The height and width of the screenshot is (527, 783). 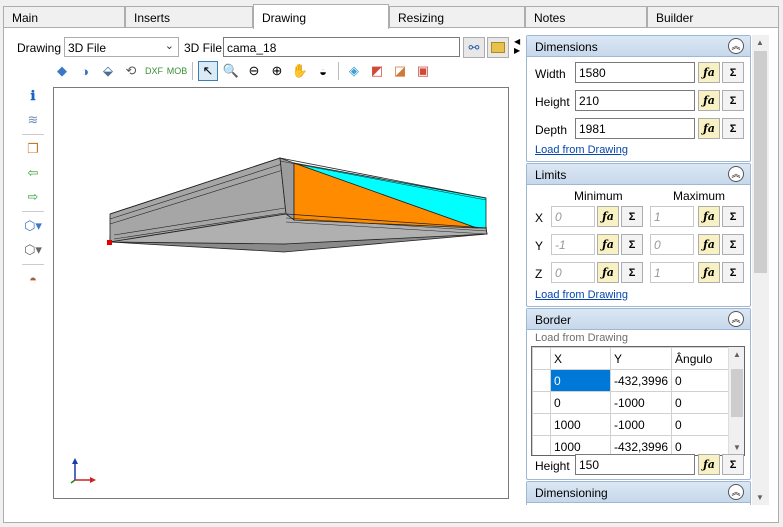 What do you see at coordinates (33, 279) in the screenshot?
I see `render-icon: ◓` at bounding box center [33, 279].